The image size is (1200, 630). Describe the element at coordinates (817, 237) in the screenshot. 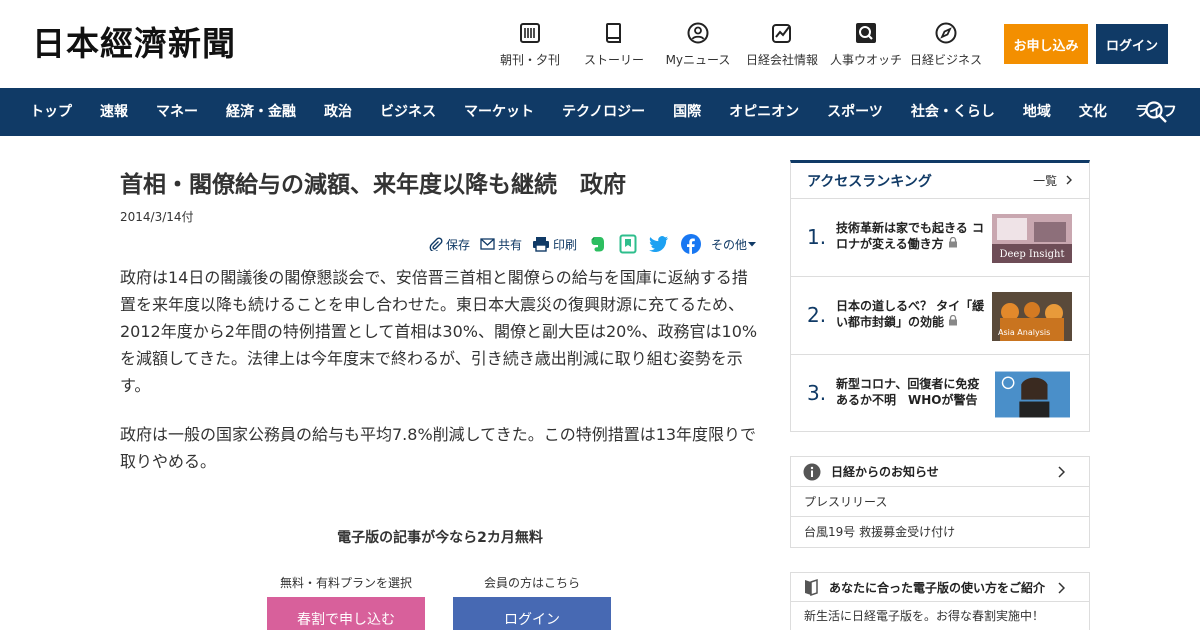

I see `ranking-number: 1.` at that location.